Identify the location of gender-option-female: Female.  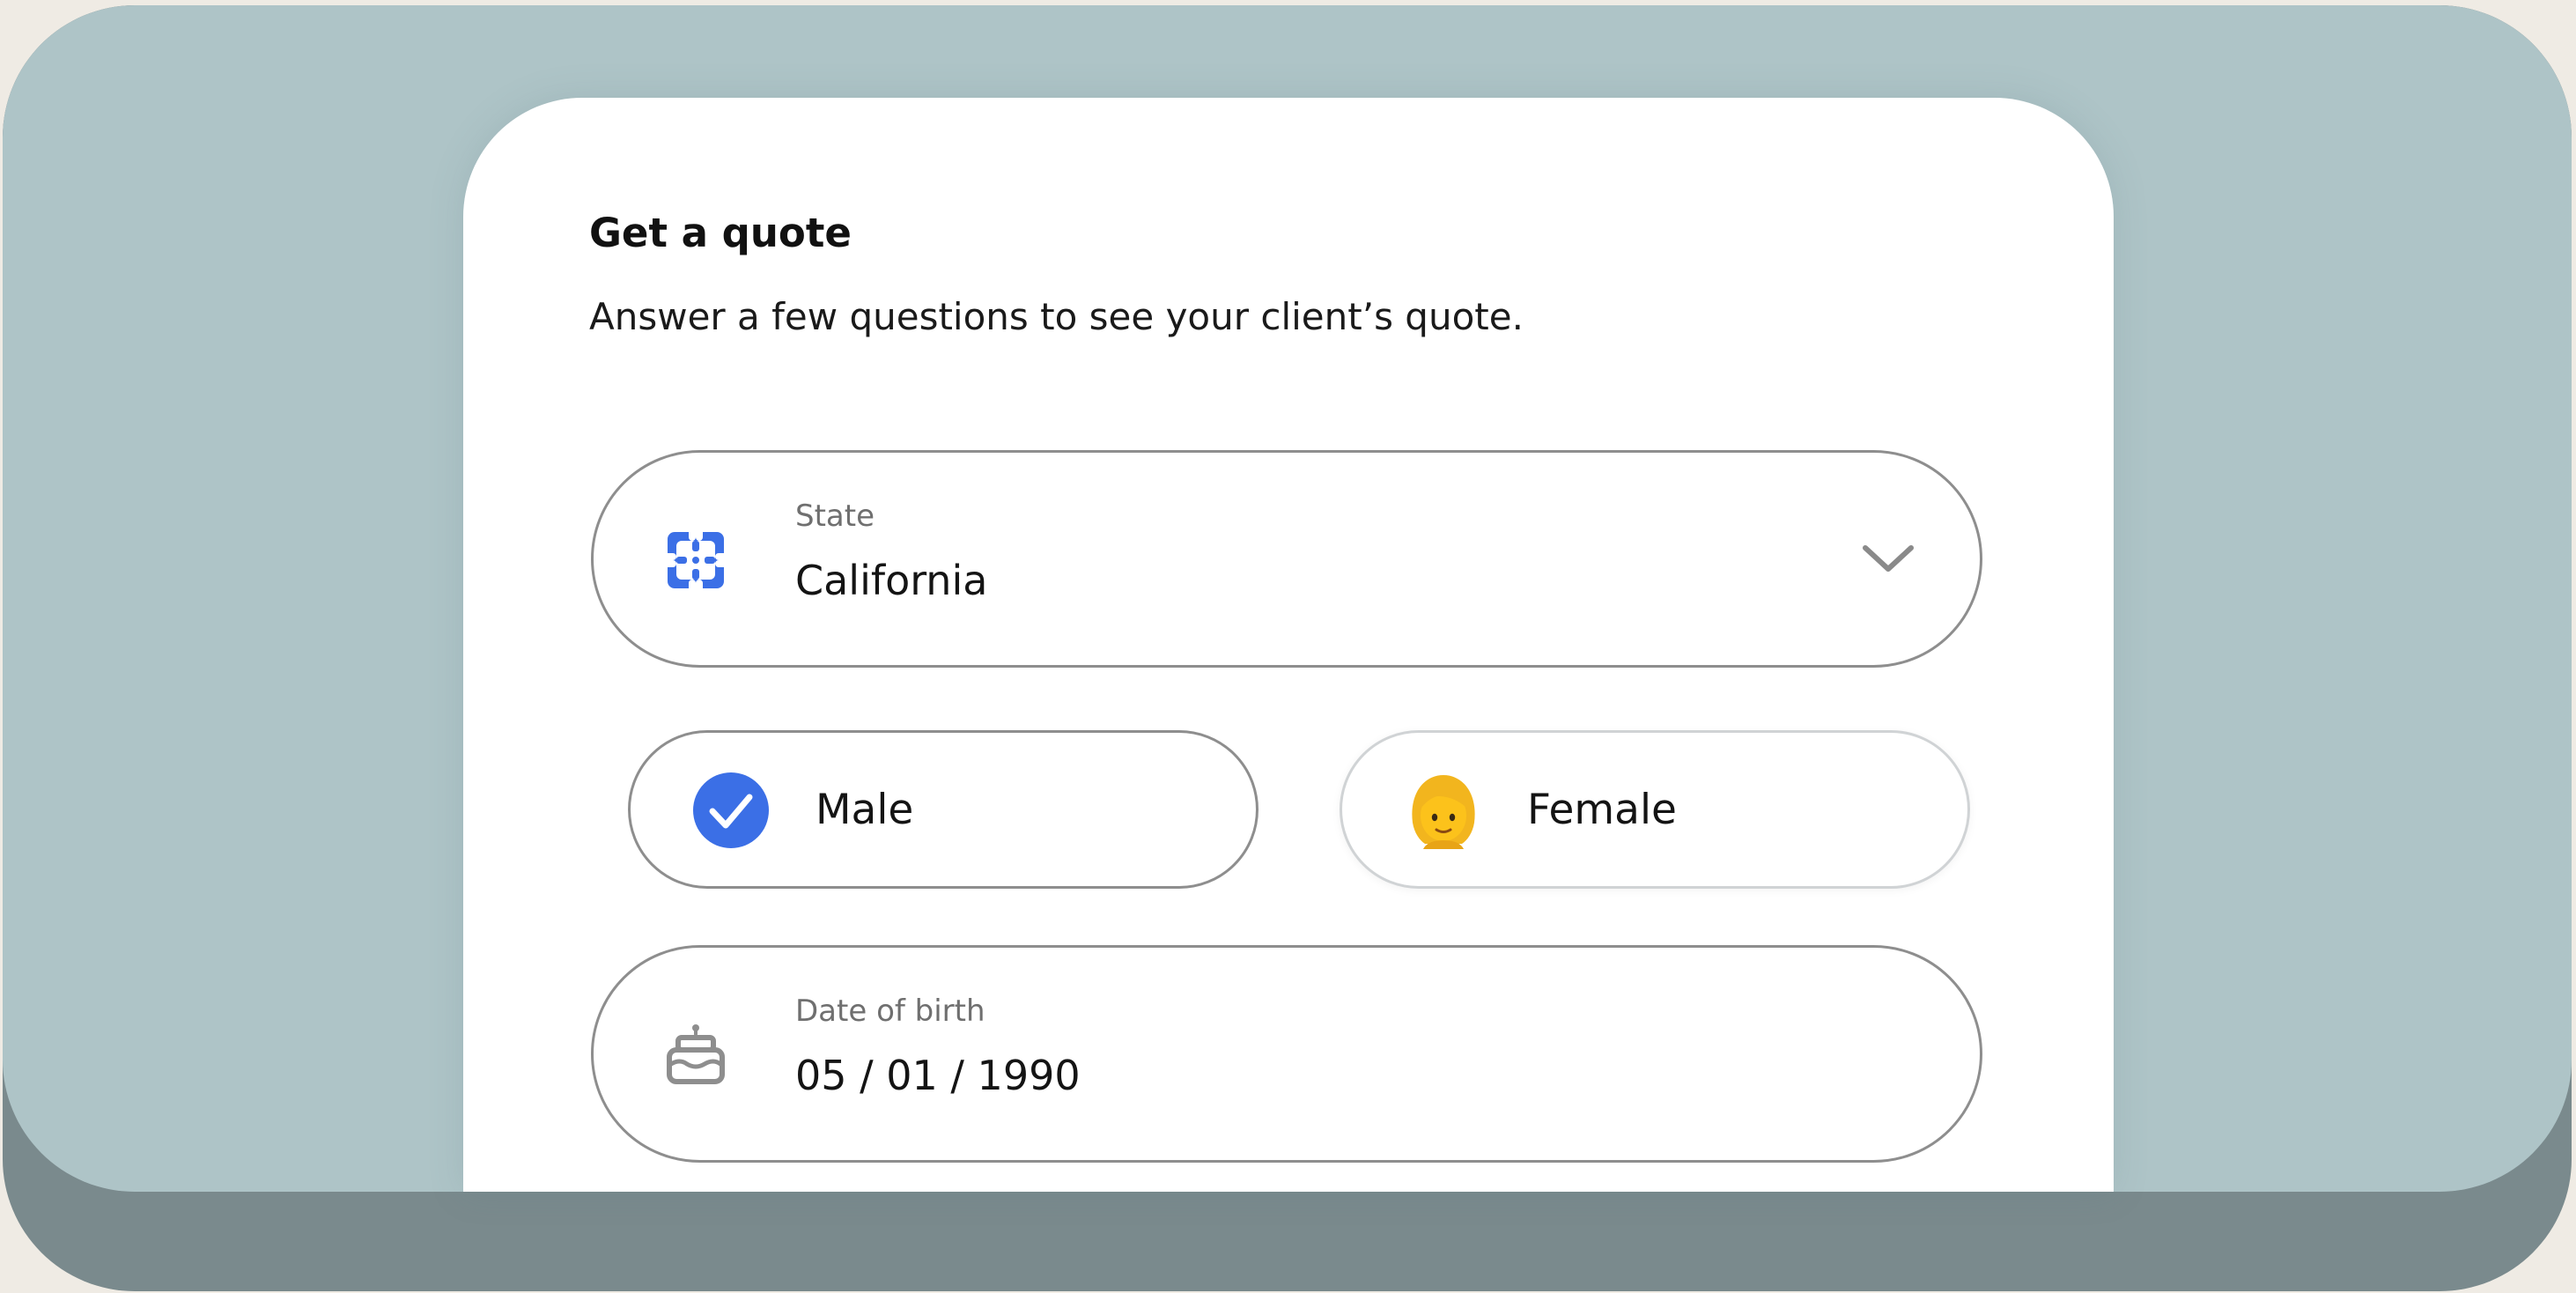
(1655, 810).